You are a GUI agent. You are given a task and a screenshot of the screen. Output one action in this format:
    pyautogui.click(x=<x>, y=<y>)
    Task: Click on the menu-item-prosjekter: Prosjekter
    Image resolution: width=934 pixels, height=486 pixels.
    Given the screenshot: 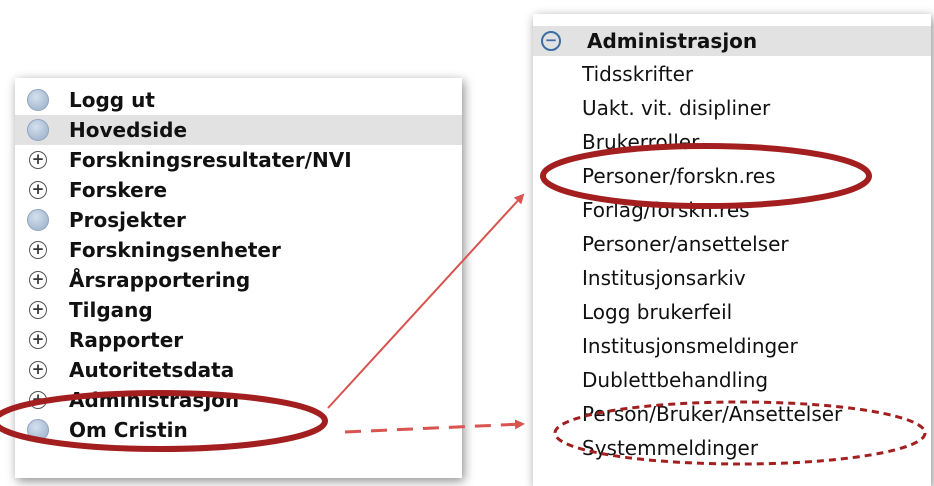 What is the action you would take?
    pyautogui.click(x=238, y=220)
    